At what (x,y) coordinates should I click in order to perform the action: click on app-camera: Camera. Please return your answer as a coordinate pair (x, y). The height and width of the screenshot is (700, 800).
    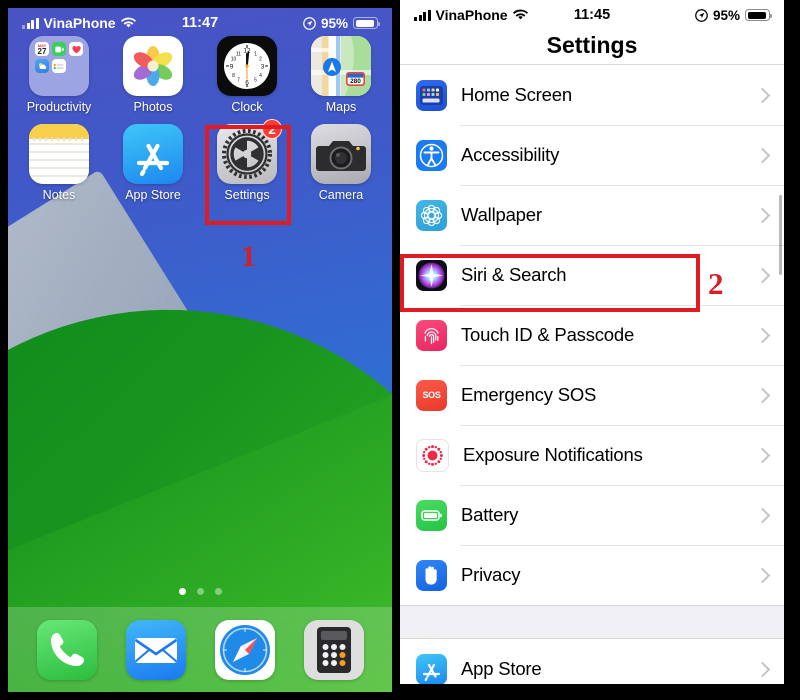
    Looking at the image, I should click on (341, 163).